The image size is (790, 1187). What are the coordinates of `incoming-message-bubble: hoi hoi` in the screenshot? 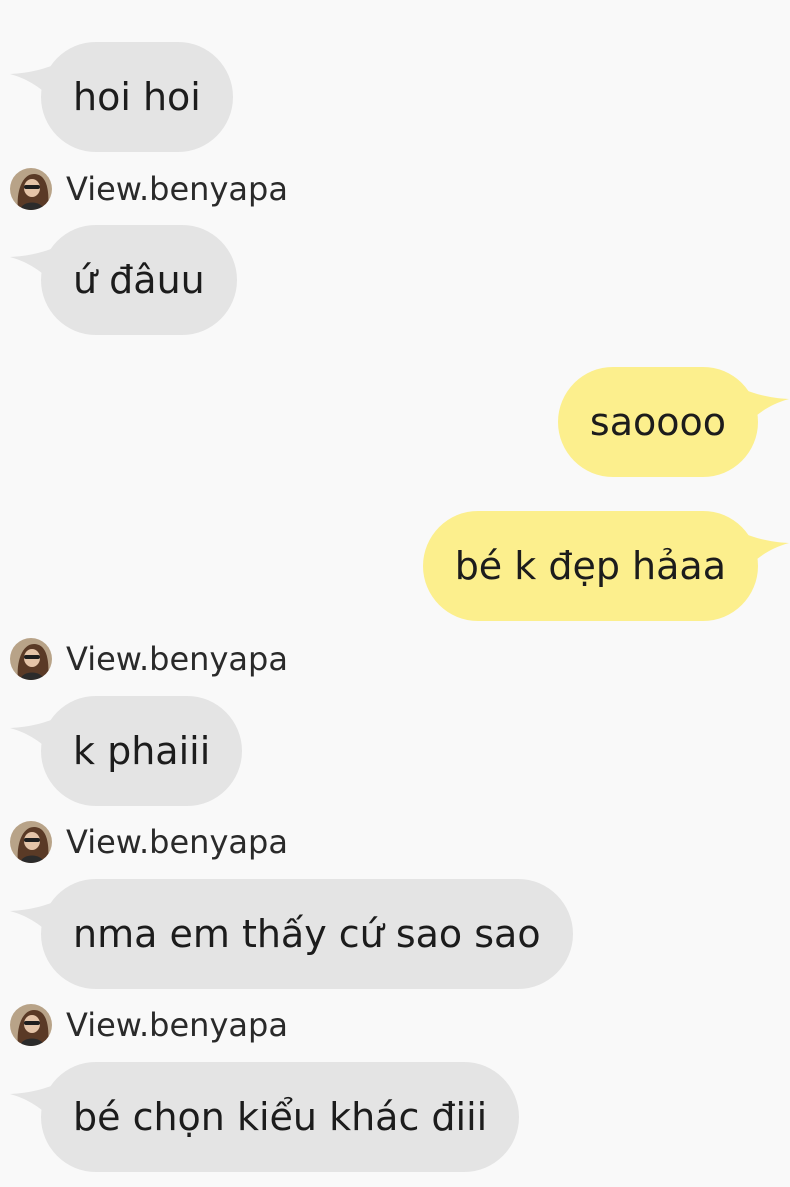 It's located at (121, 97).